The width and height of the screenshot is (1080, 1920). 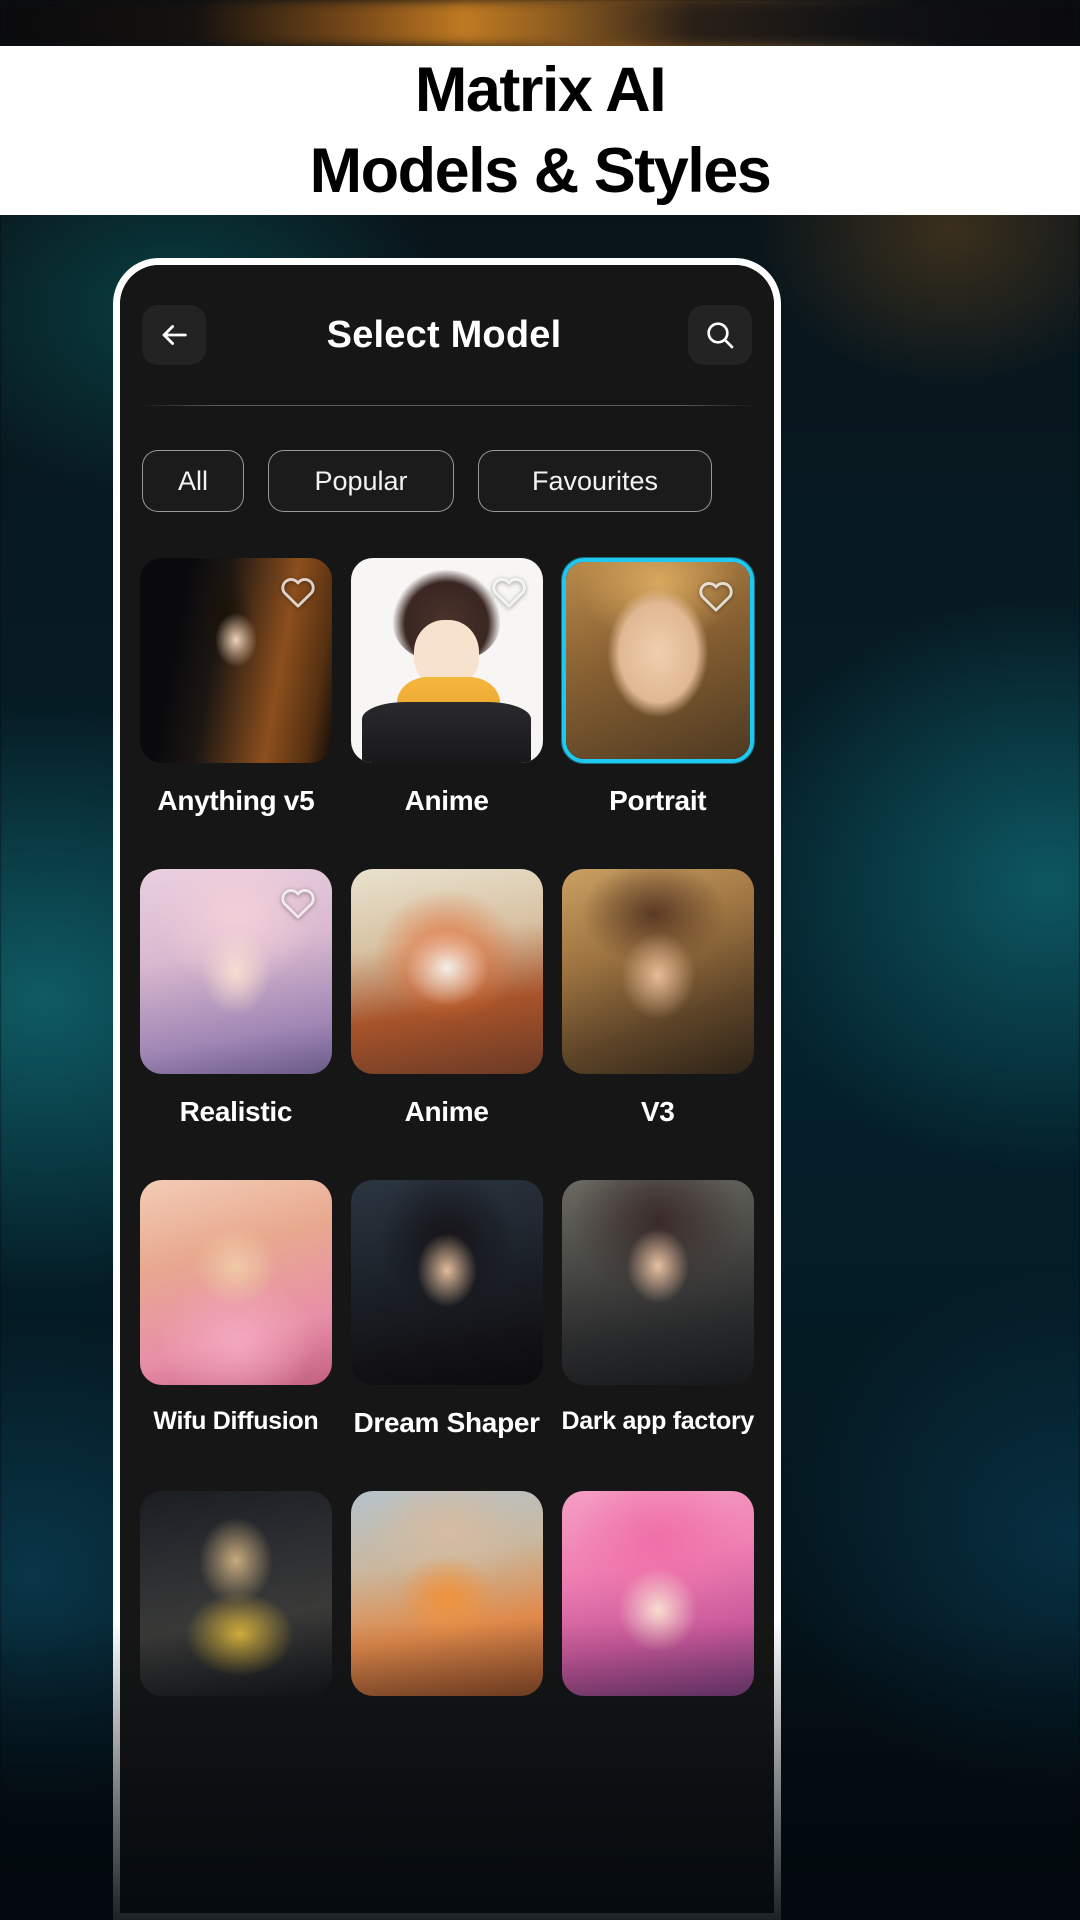 What do you see at coordinates (193, 481) in the screenshot?
I see `filter-chip-all: All` at bounding box center [193, 481].